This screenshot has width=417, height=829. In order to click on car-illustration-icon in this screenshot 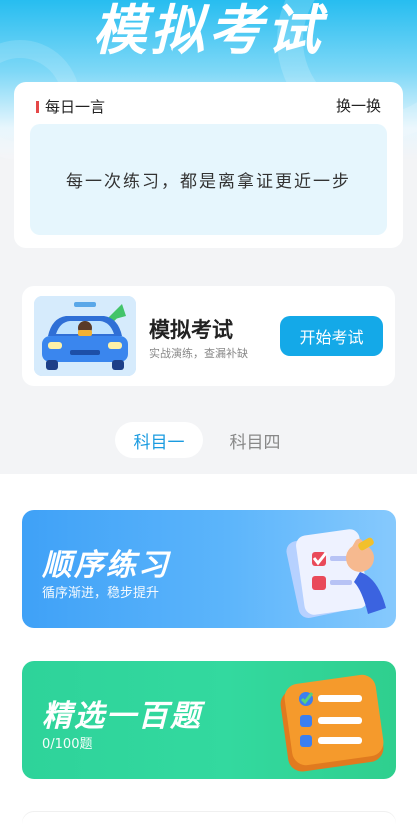, I will do `click(85, 336)`.